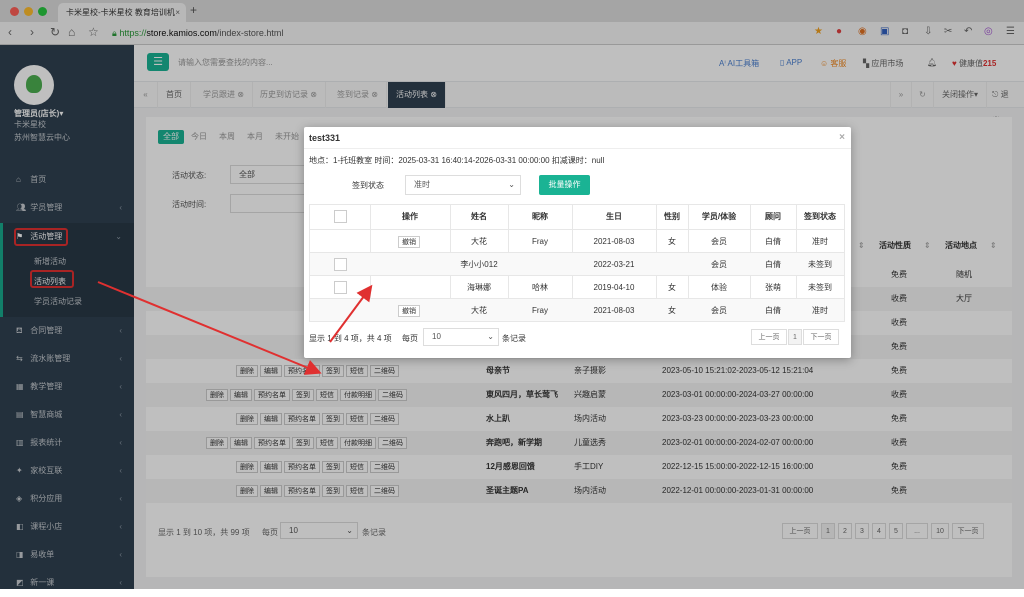  I want to click on annotation-arrow-to-roster, so click(209, 328).